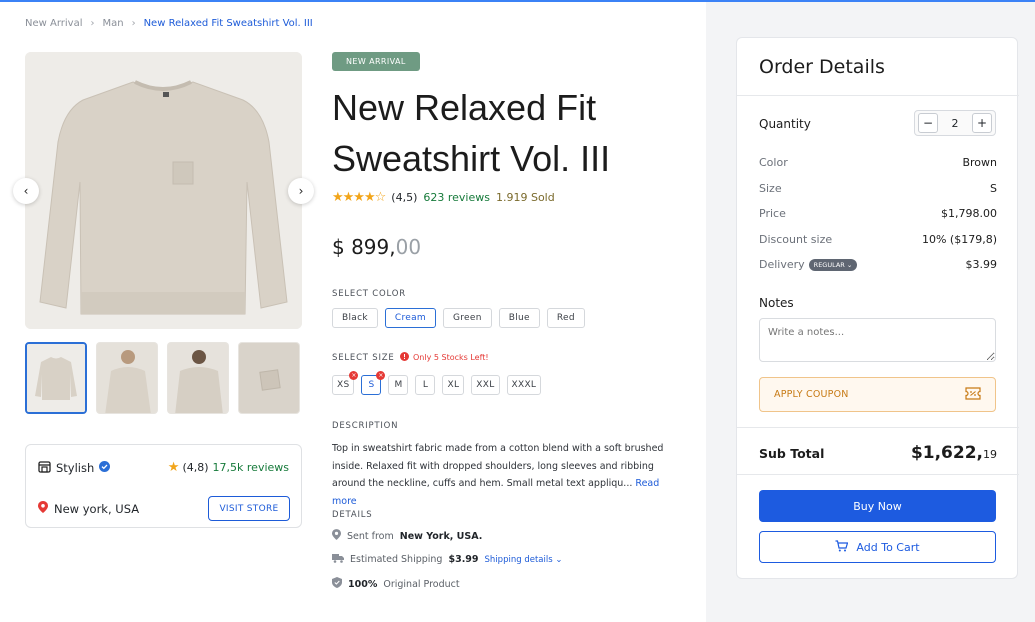 Image resolution: width=1035 pixels, height=622 pixels. I want to click on shipping-details-link: Shipping details ⌄, so click(524, 560).